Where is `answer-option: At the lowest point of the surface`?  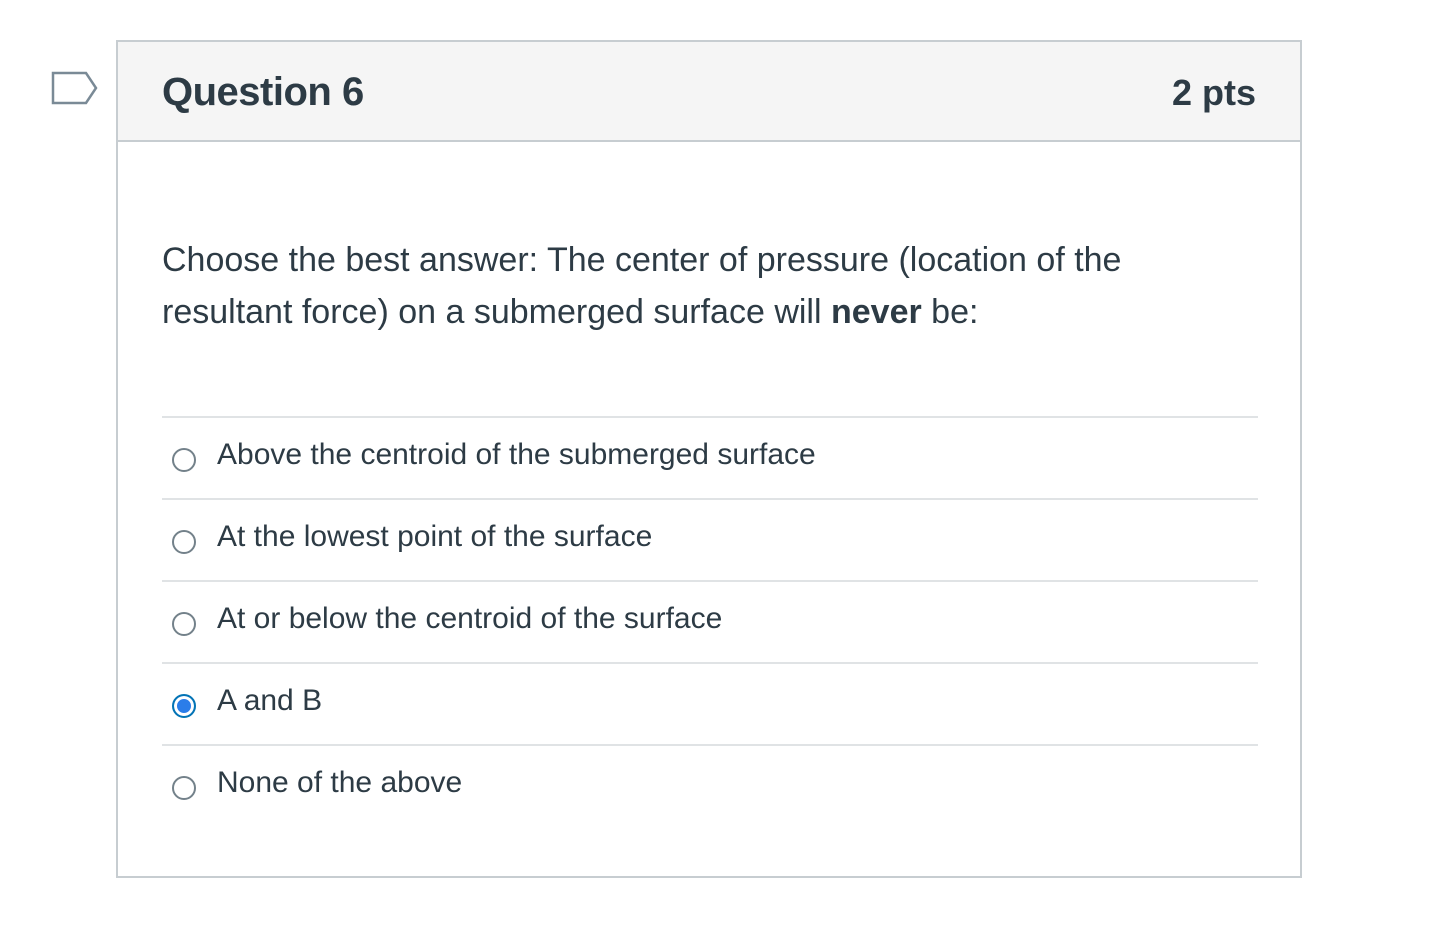 answer-option: At the lowest point of the surface is located at coordinates (710, 539).